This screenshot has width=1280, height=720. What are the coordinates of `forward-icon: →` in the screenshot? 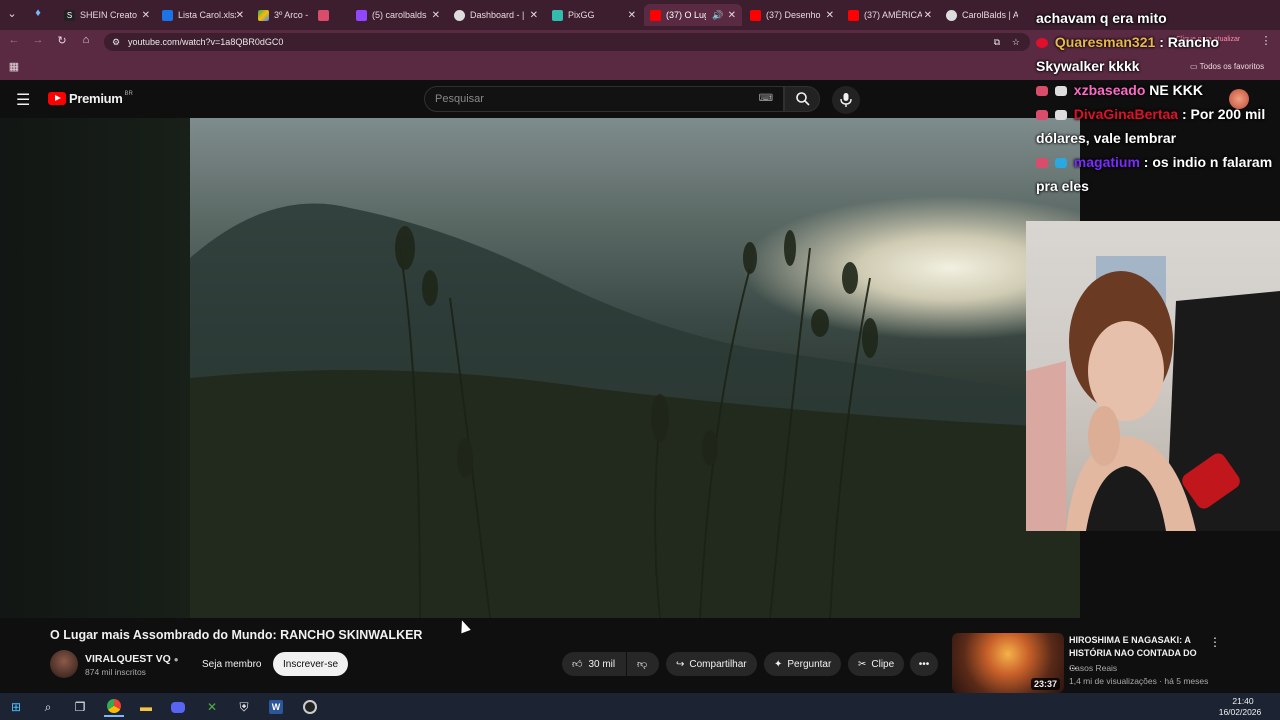 It's located at (38, 40).